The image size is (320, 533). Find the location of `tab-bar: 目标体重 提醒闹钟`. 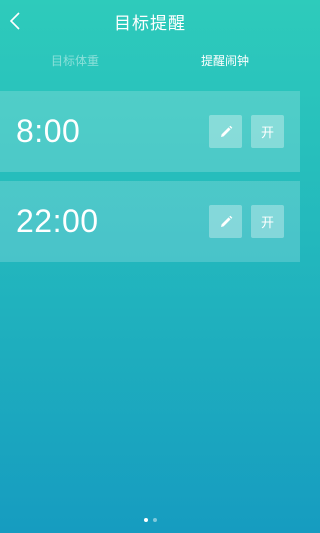

tab-bar: 目标体重 提醒闹钟 is located at coordinates (150, 62).